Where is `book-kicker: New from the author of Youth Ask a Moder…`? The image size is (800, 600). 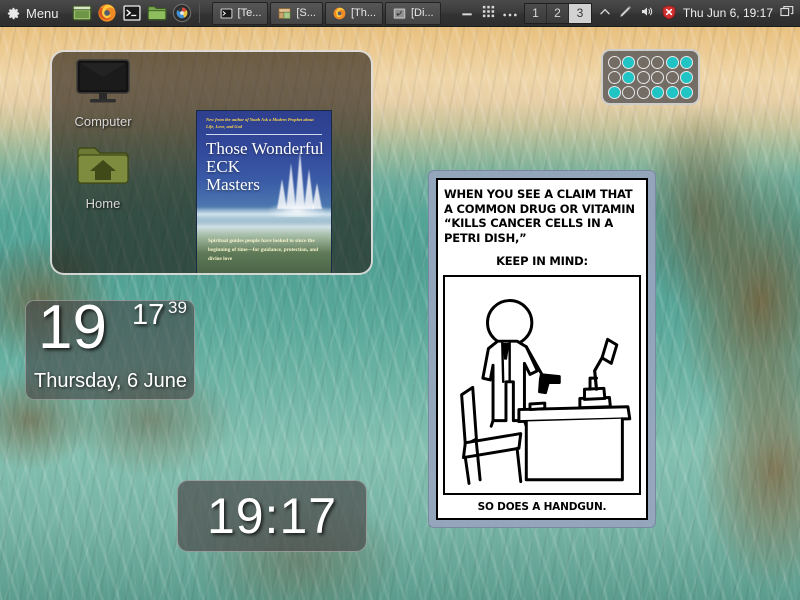 book-kicker: New from the author of Youth Ask a Moder… is located at coordinates (260, 123).